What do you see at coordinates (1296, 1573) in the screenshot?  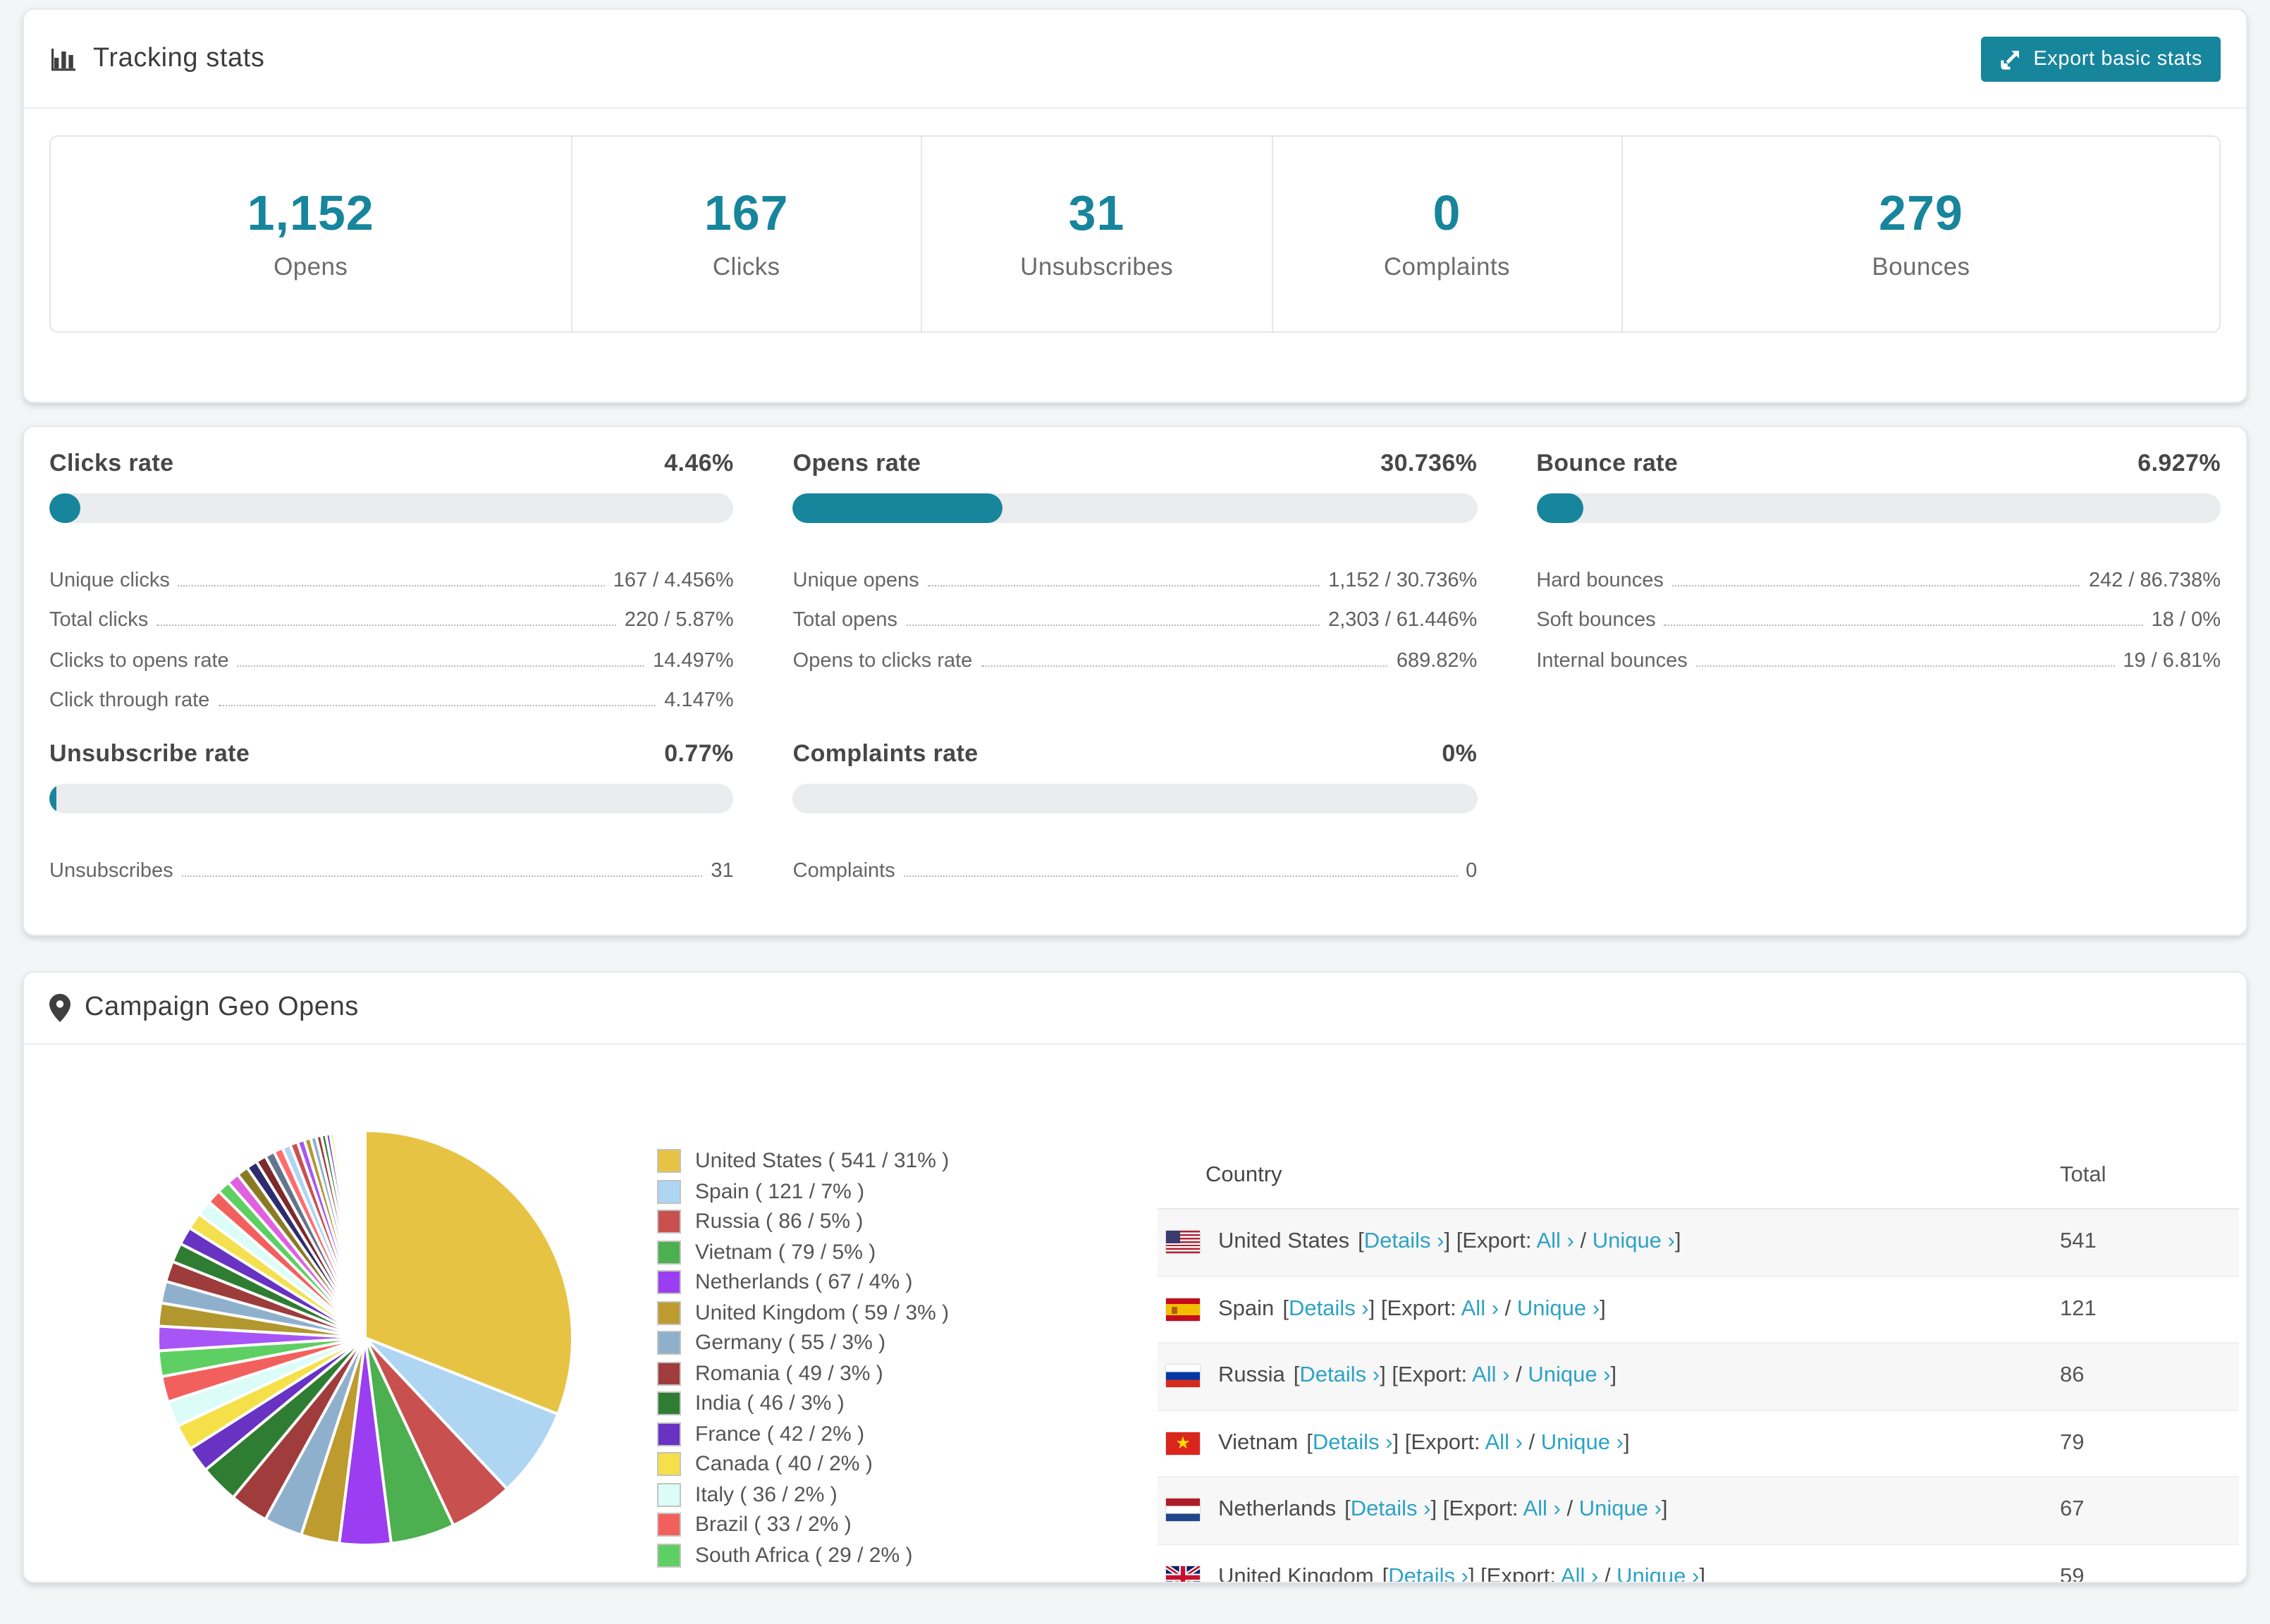 I see `country-name: United Kingdom` at bounding box center [1296, 1573].